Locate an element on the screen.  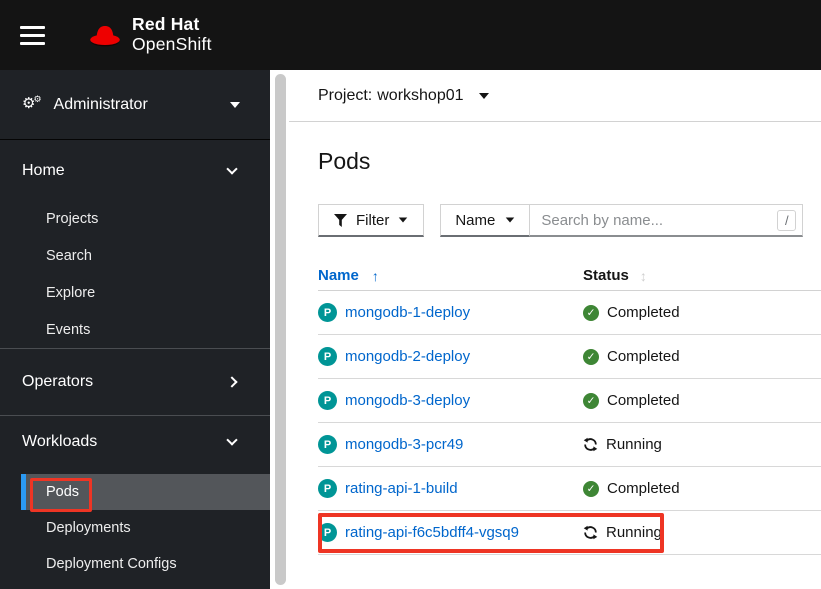
sidebar-item-deployments: Deployments is located at coordinates (135, 528).